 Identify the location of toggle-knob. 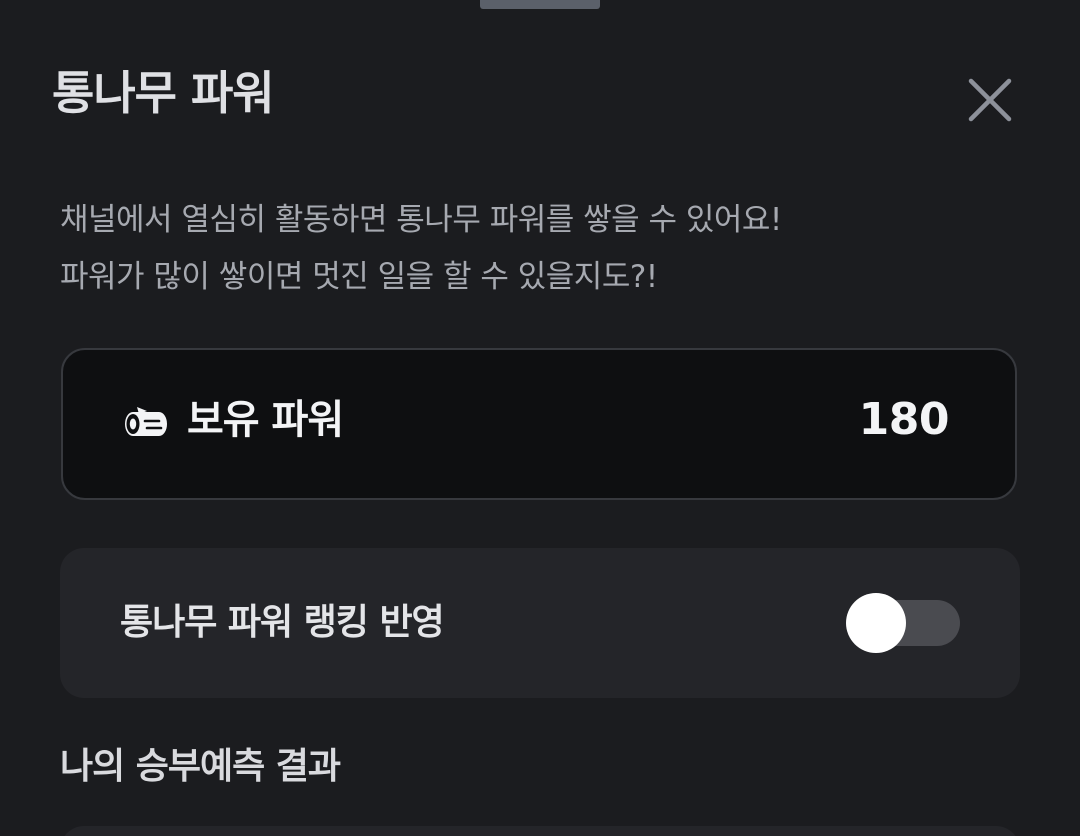
(876, 623).